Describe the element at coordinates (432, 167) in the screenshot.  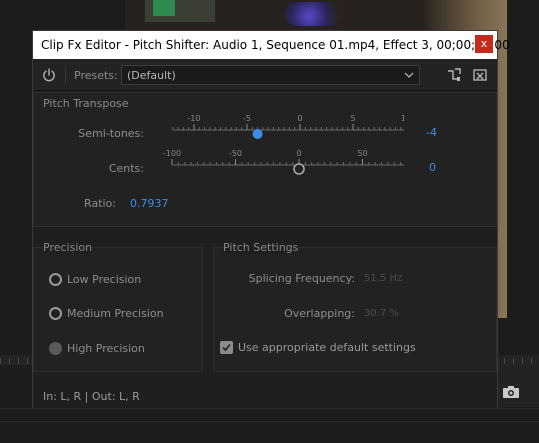
I see `cents-value: 0` at that location.